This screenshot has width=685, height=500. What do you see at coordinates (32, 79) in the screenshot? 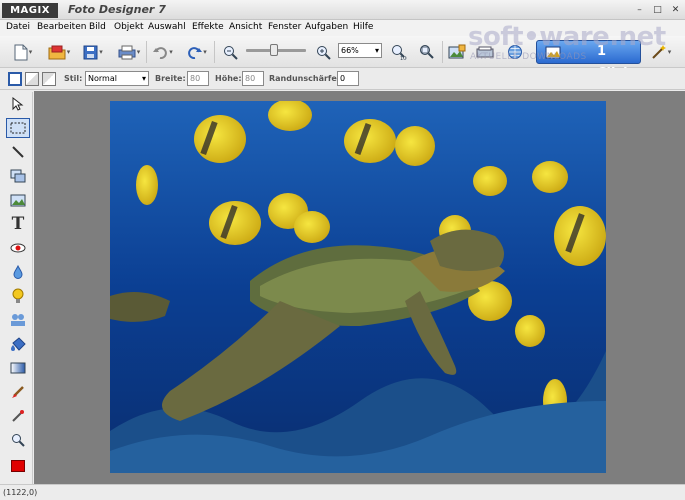
I see `selection-mode-add-icon` at bounding box center [32, 79].